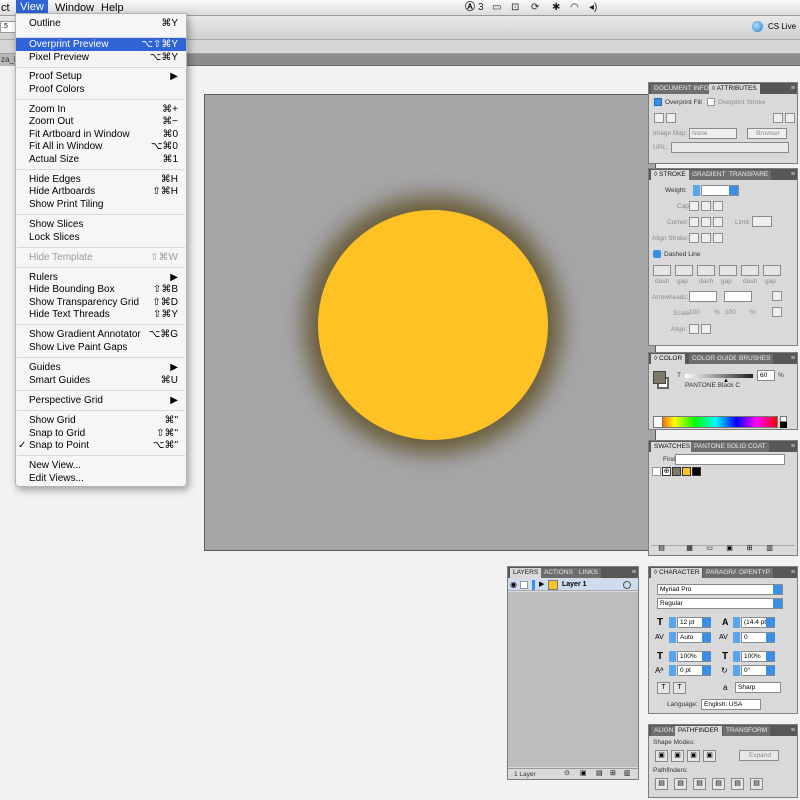 The image size is (800, 800). What do you see at coordinates (711, 102) in the screenshot?
I see `overprint-stroke-checkbox` at bounding box center [711, 102].